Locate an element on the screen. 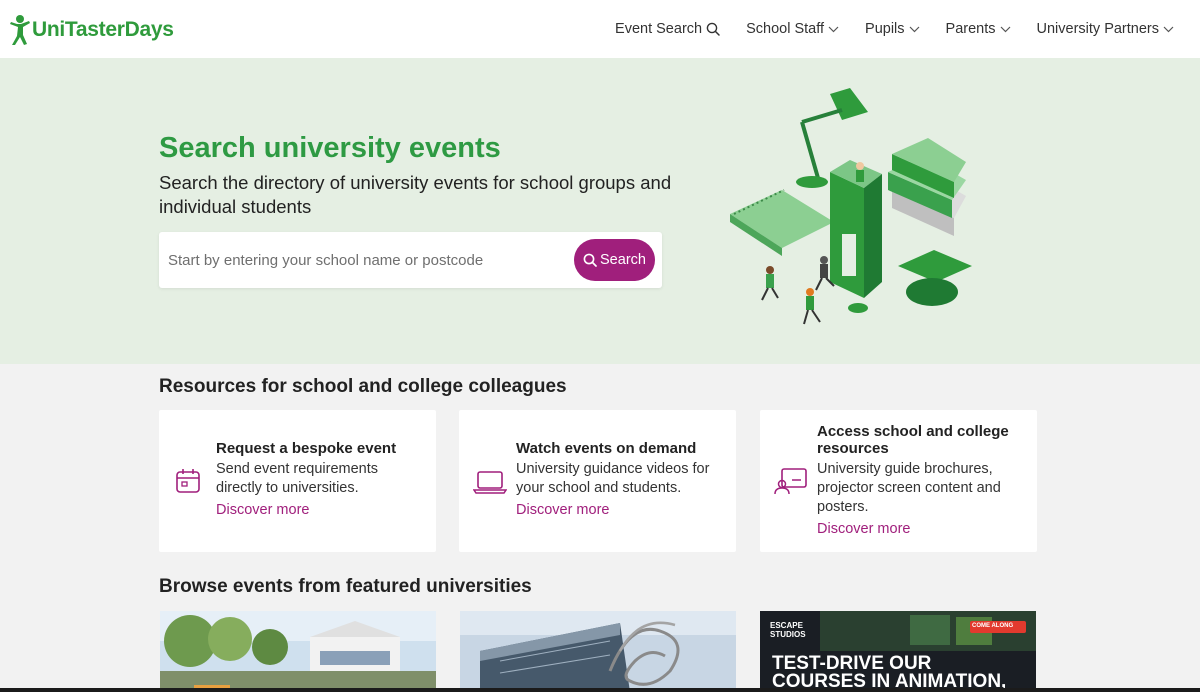  books-illustration is located at coordinates (851, 206).